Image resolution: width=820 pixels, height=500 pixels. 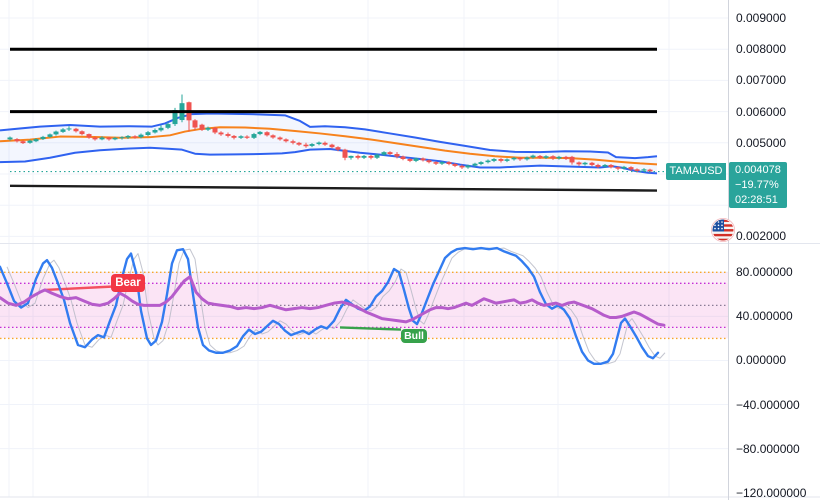 I want to click on oscillator-tick-label: −40.000000, so click(x=768, y=404).